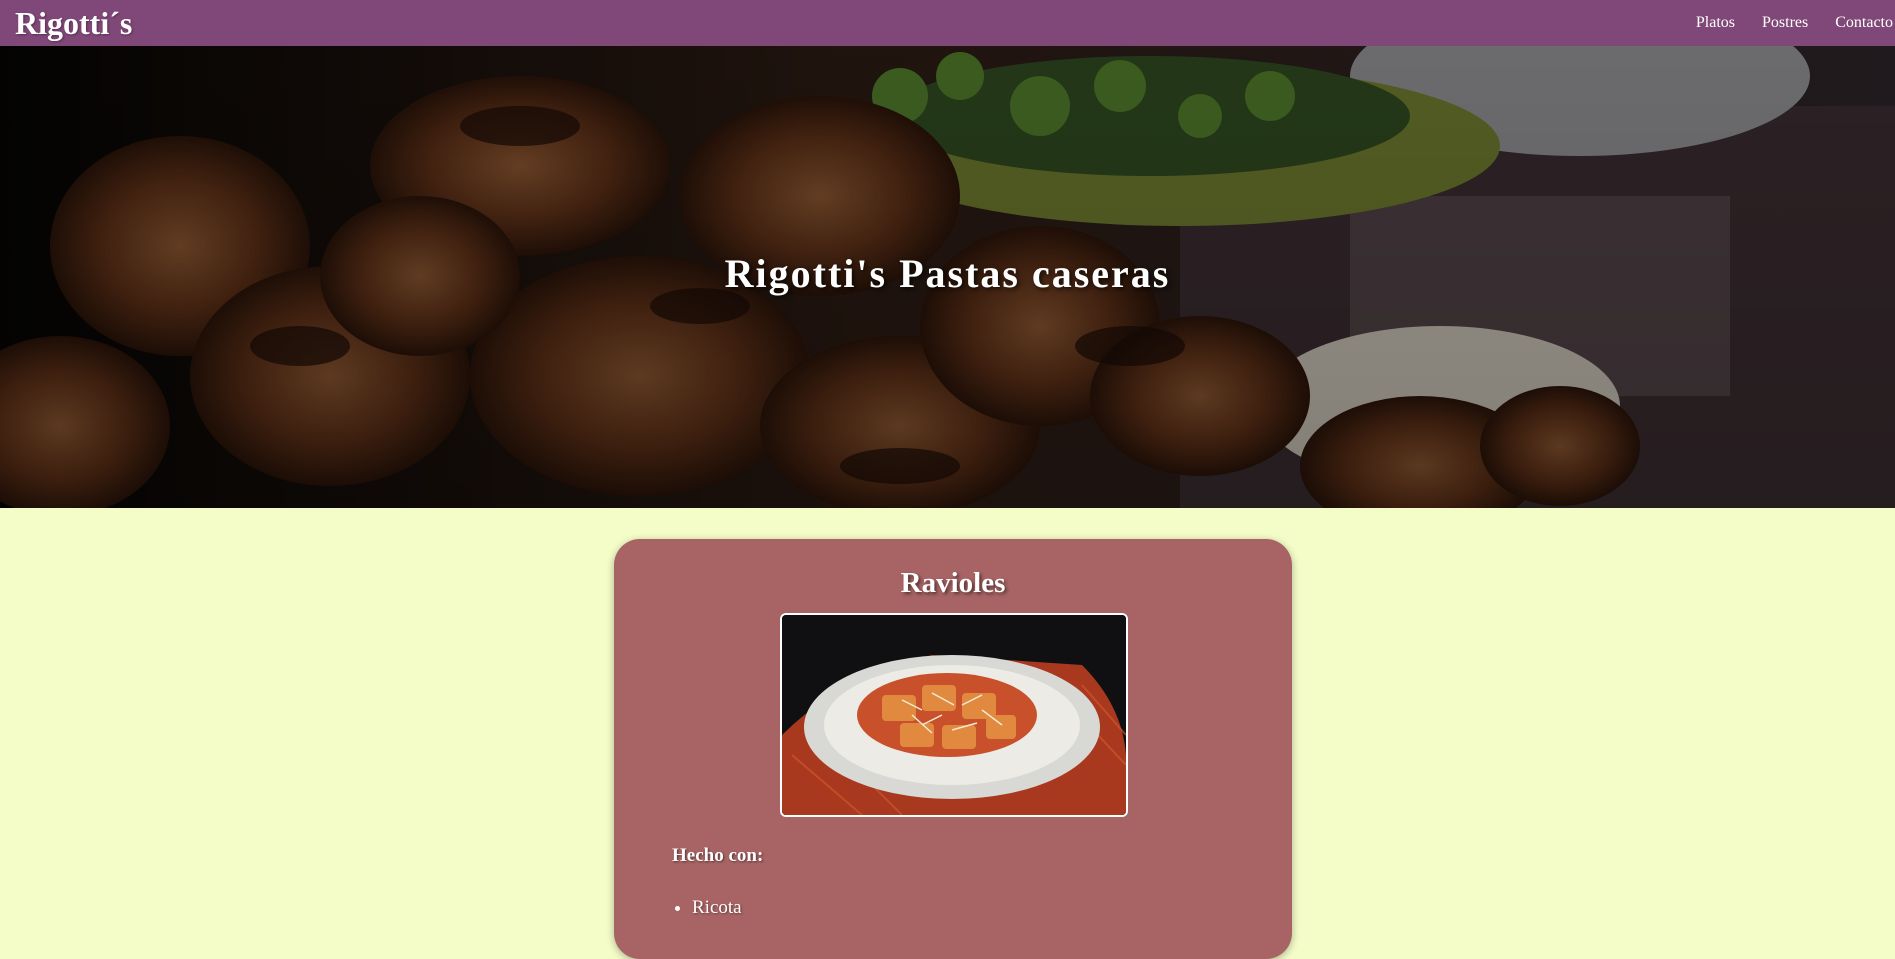 The width and height of the screenshot is (1895, 959). I want to click on top-navbar: Rigotti´s Platos Postres Contacto, so click(947, 23).